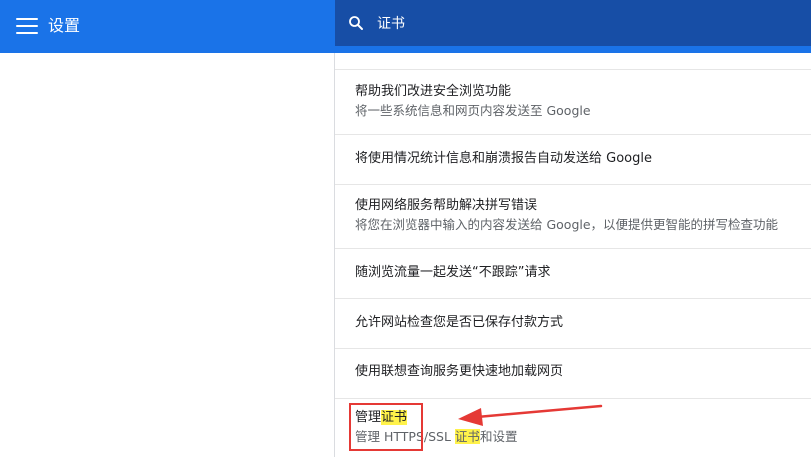  I want to click on label-text: 管理, so click(368, 417).